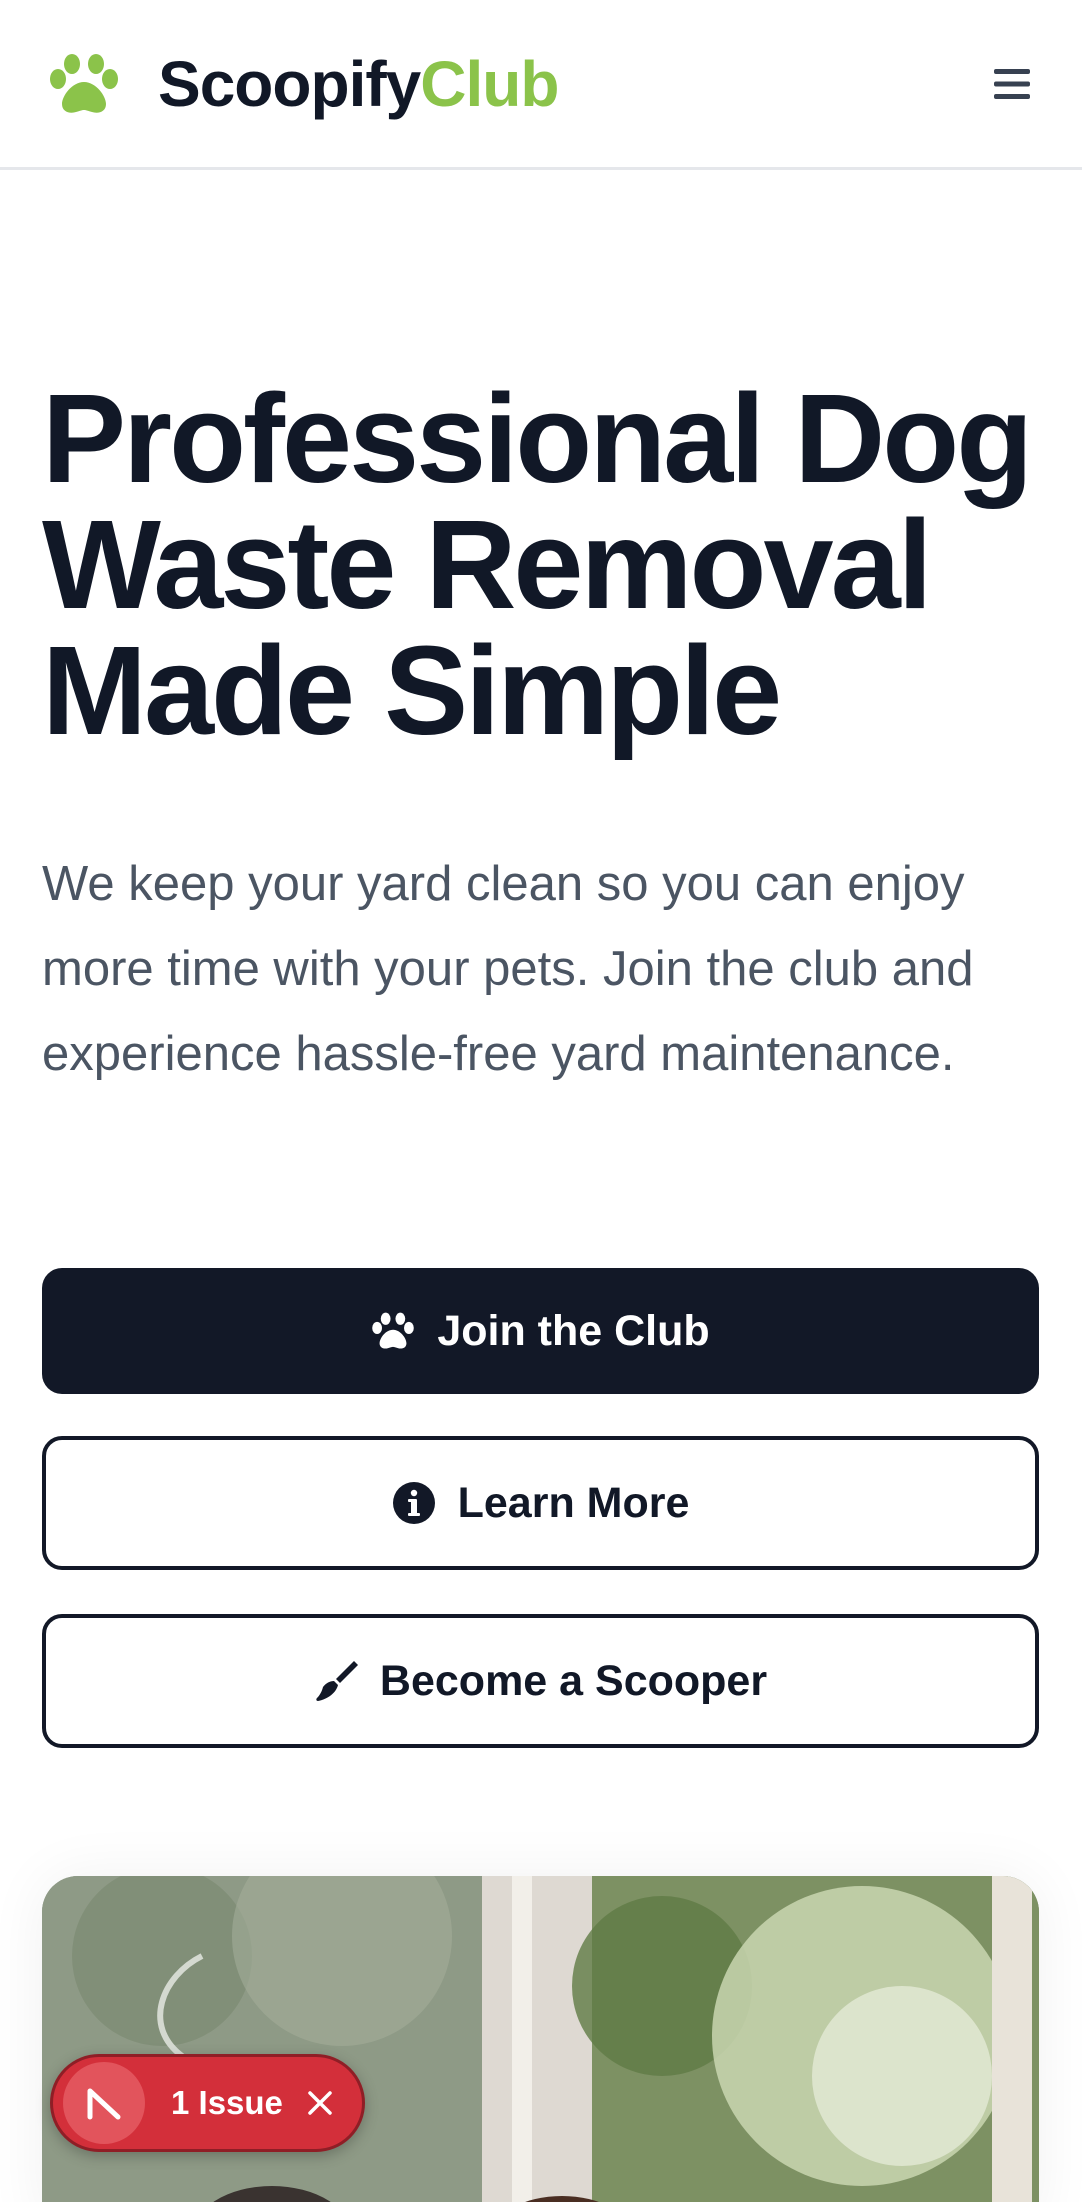  What do you see at coordinates (412, 690) in the screenshot?
I see `hero-title-line: Made Simple` at bounding box center [412, 690].